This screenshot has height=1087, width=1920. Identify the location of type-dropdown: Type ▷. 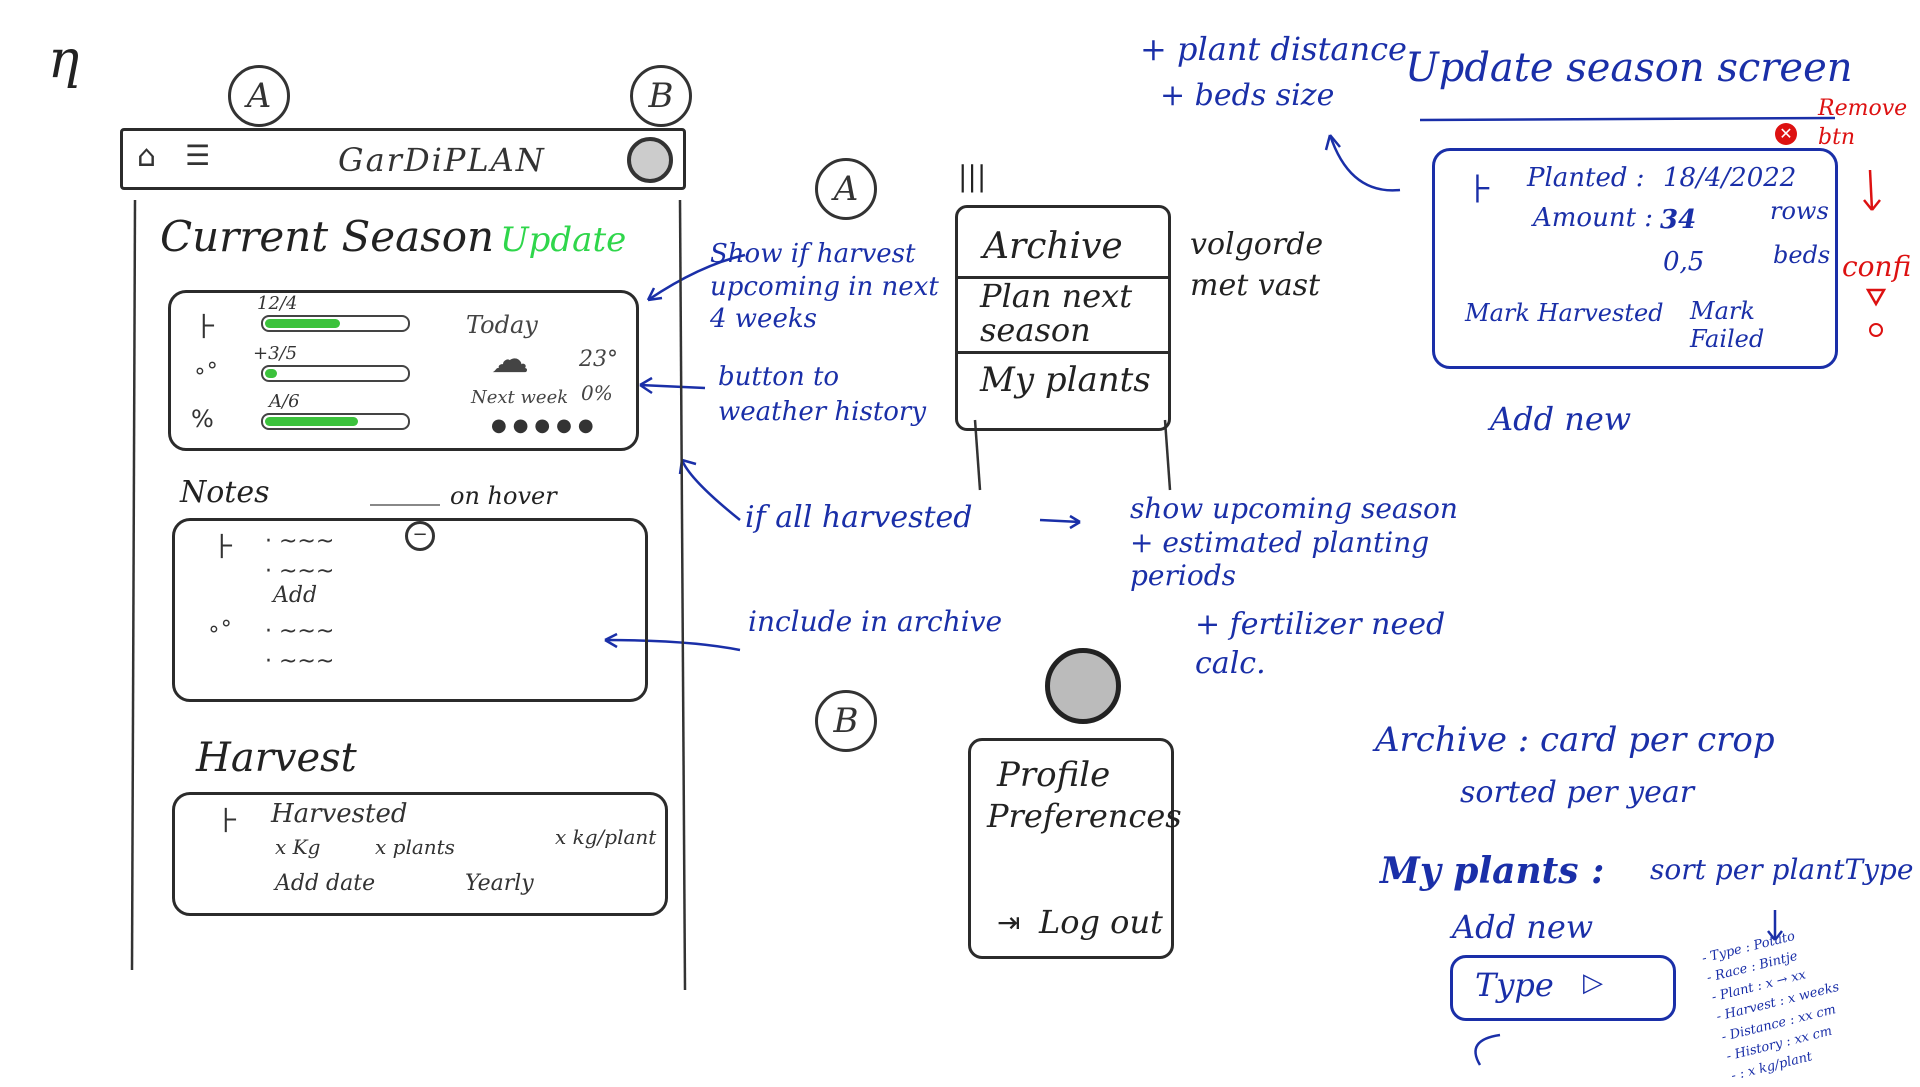
(1563, 988).